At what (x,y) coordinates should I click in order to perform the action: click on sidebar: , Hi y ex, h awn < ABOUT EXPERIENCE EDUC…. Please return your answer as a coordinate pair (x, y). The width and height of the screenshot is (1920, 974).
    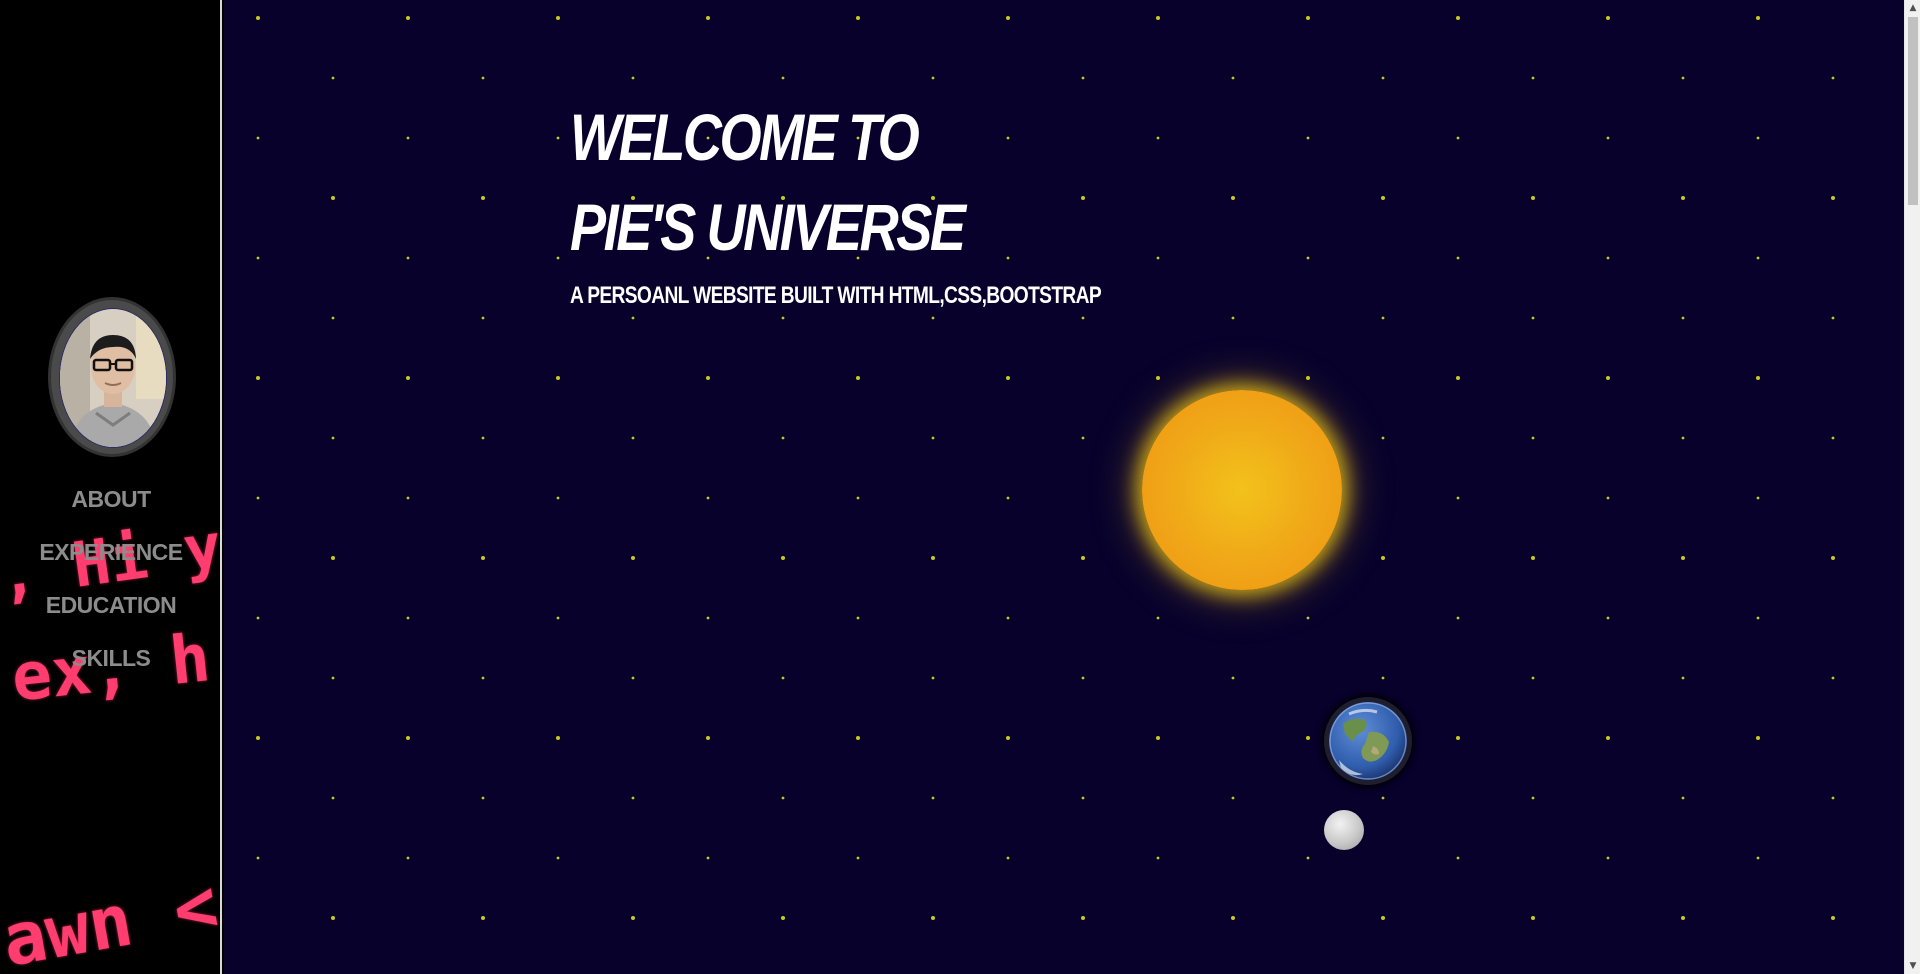
    Looking at the image, I should click on (111, 487).